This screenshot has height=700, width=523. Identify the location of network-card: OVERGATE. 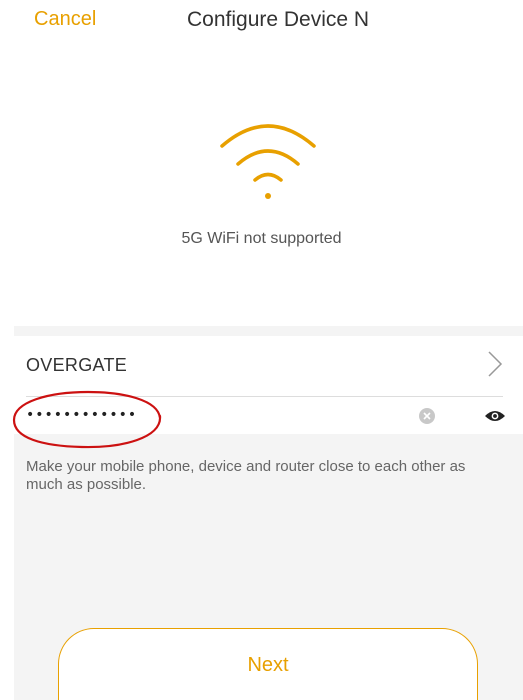
(268, 385).